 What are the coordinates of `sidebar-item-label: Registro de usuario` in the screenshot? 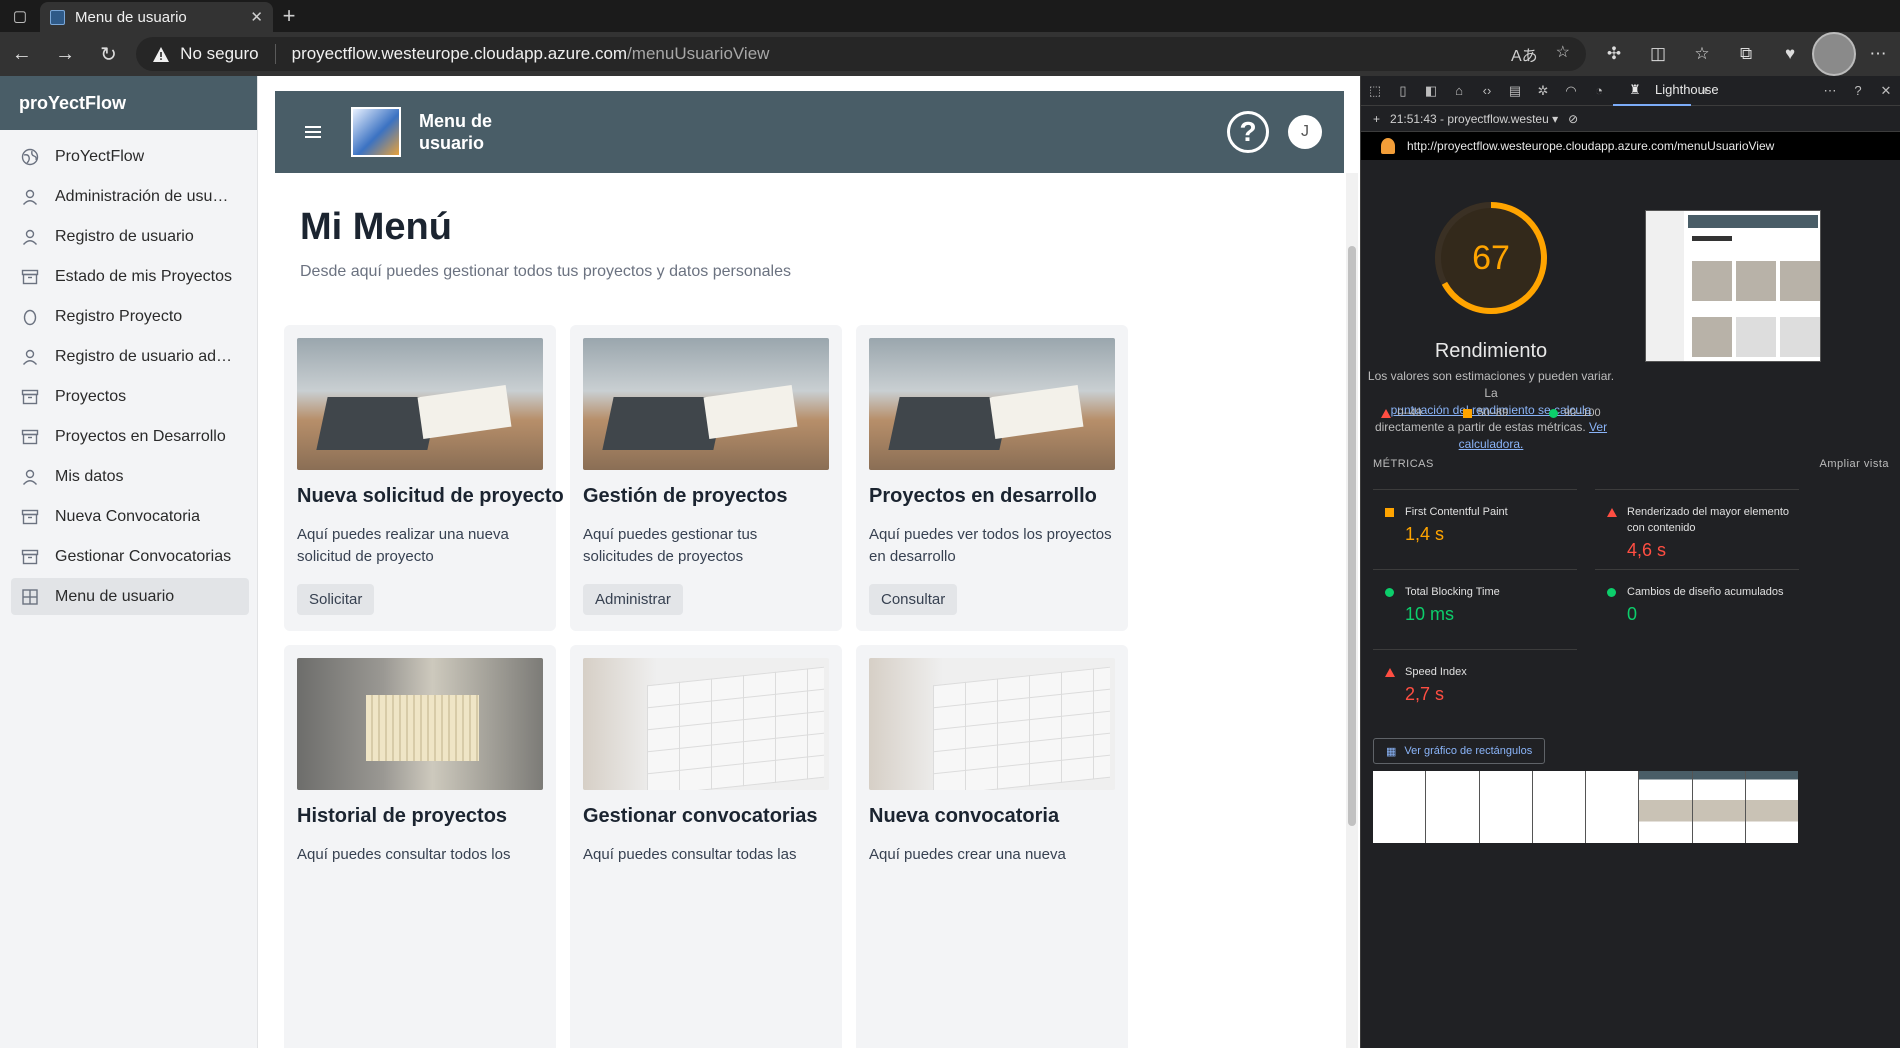 It's located at (124, 236).